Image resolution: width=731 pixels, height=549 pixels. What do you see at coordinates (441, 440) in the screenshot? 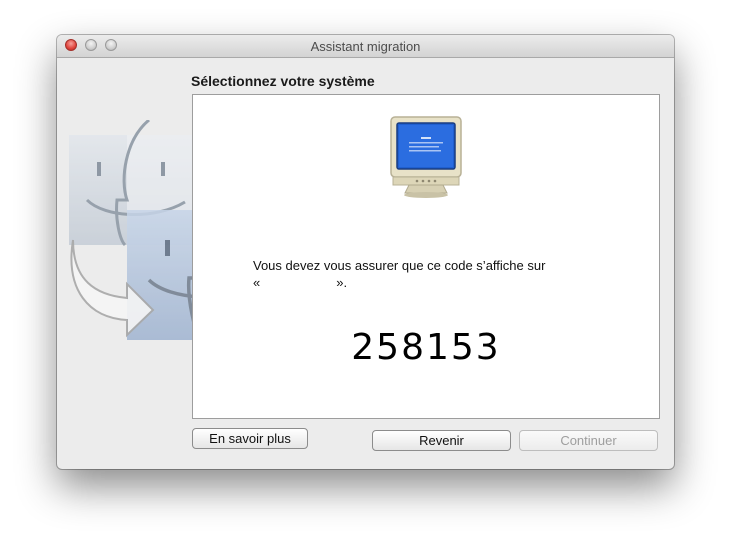
I see `back-button: Revenir` at bounding box center [441, 440].